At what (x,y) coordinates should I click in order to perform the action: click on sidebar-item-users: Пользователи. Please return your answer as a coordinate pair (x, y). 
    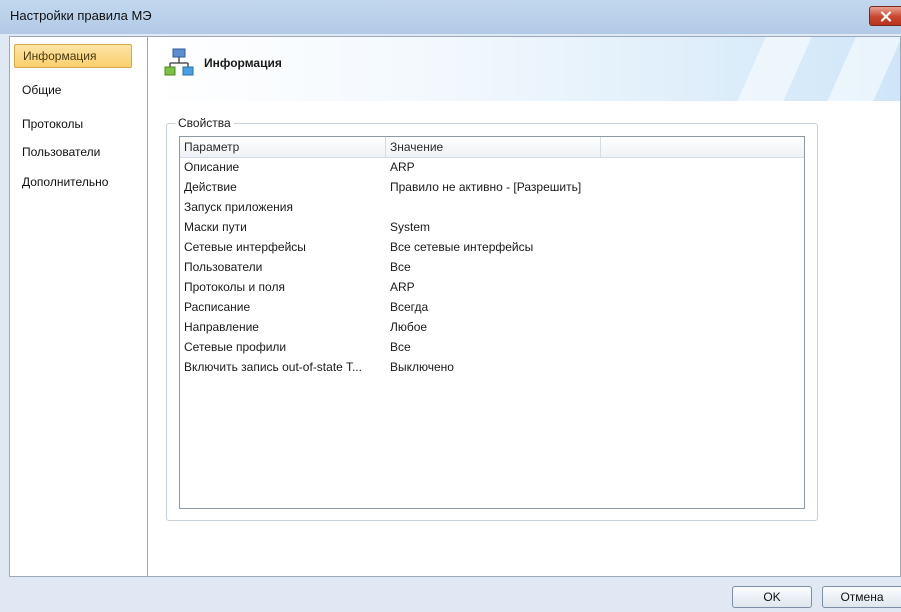
    Looking at the image, I should click on (73, 152).